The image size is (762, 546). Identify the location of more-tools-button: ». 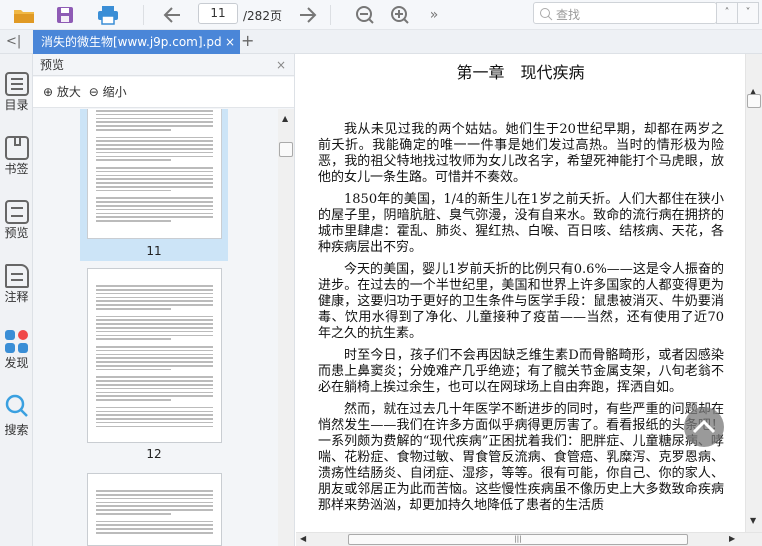
(434, 15).